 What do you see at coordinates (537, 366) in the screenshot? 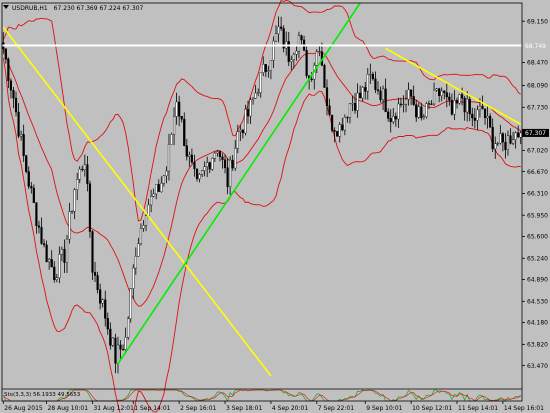
I see `y-tick-label: 63.470` at bounding box center [537, 366].